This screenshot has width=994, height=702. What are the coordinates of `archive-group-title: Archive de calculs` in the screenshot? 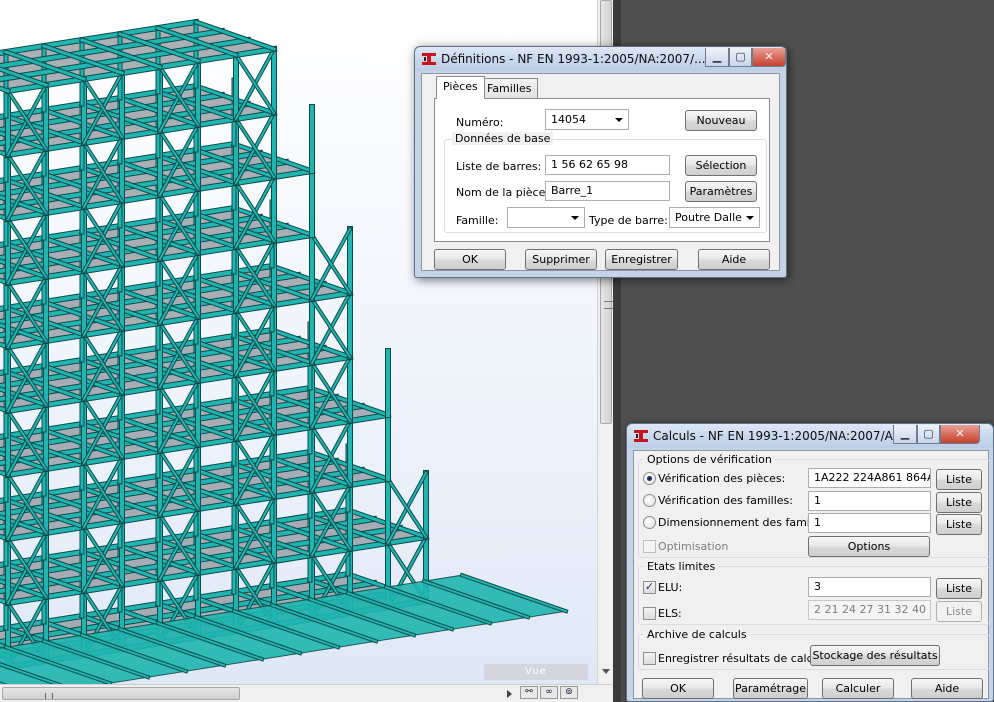 It's located at (697, 634).